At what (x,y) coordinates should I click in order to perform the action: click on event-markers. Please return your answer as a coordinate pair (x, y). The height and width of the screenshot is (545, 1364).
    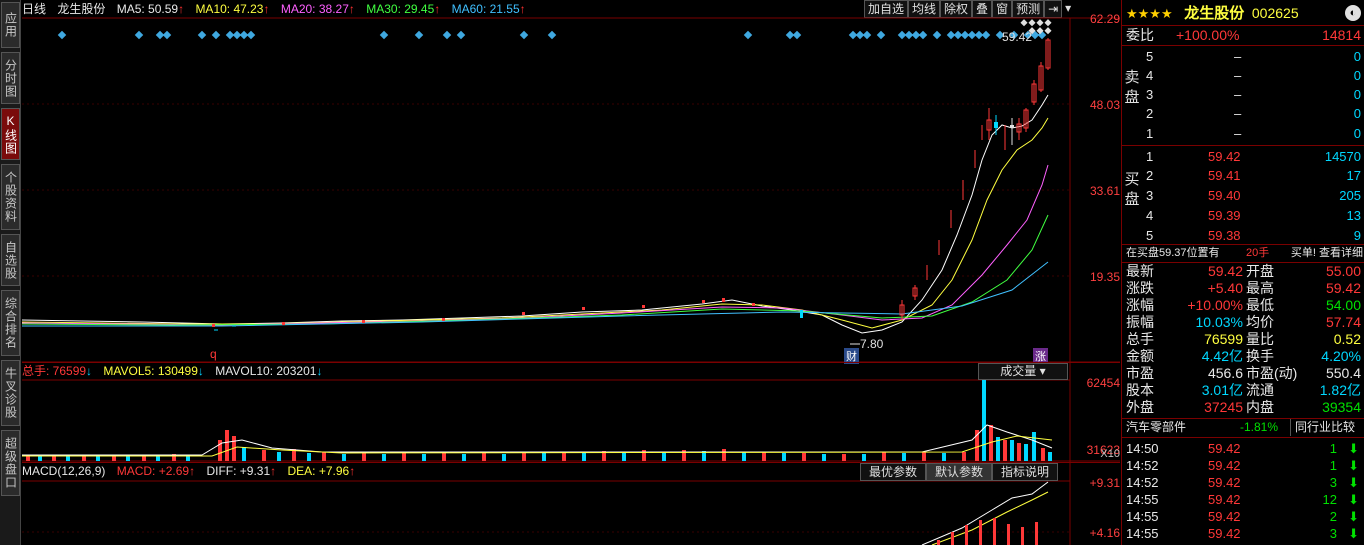
    Looking at the image, I should click on (552, 35).